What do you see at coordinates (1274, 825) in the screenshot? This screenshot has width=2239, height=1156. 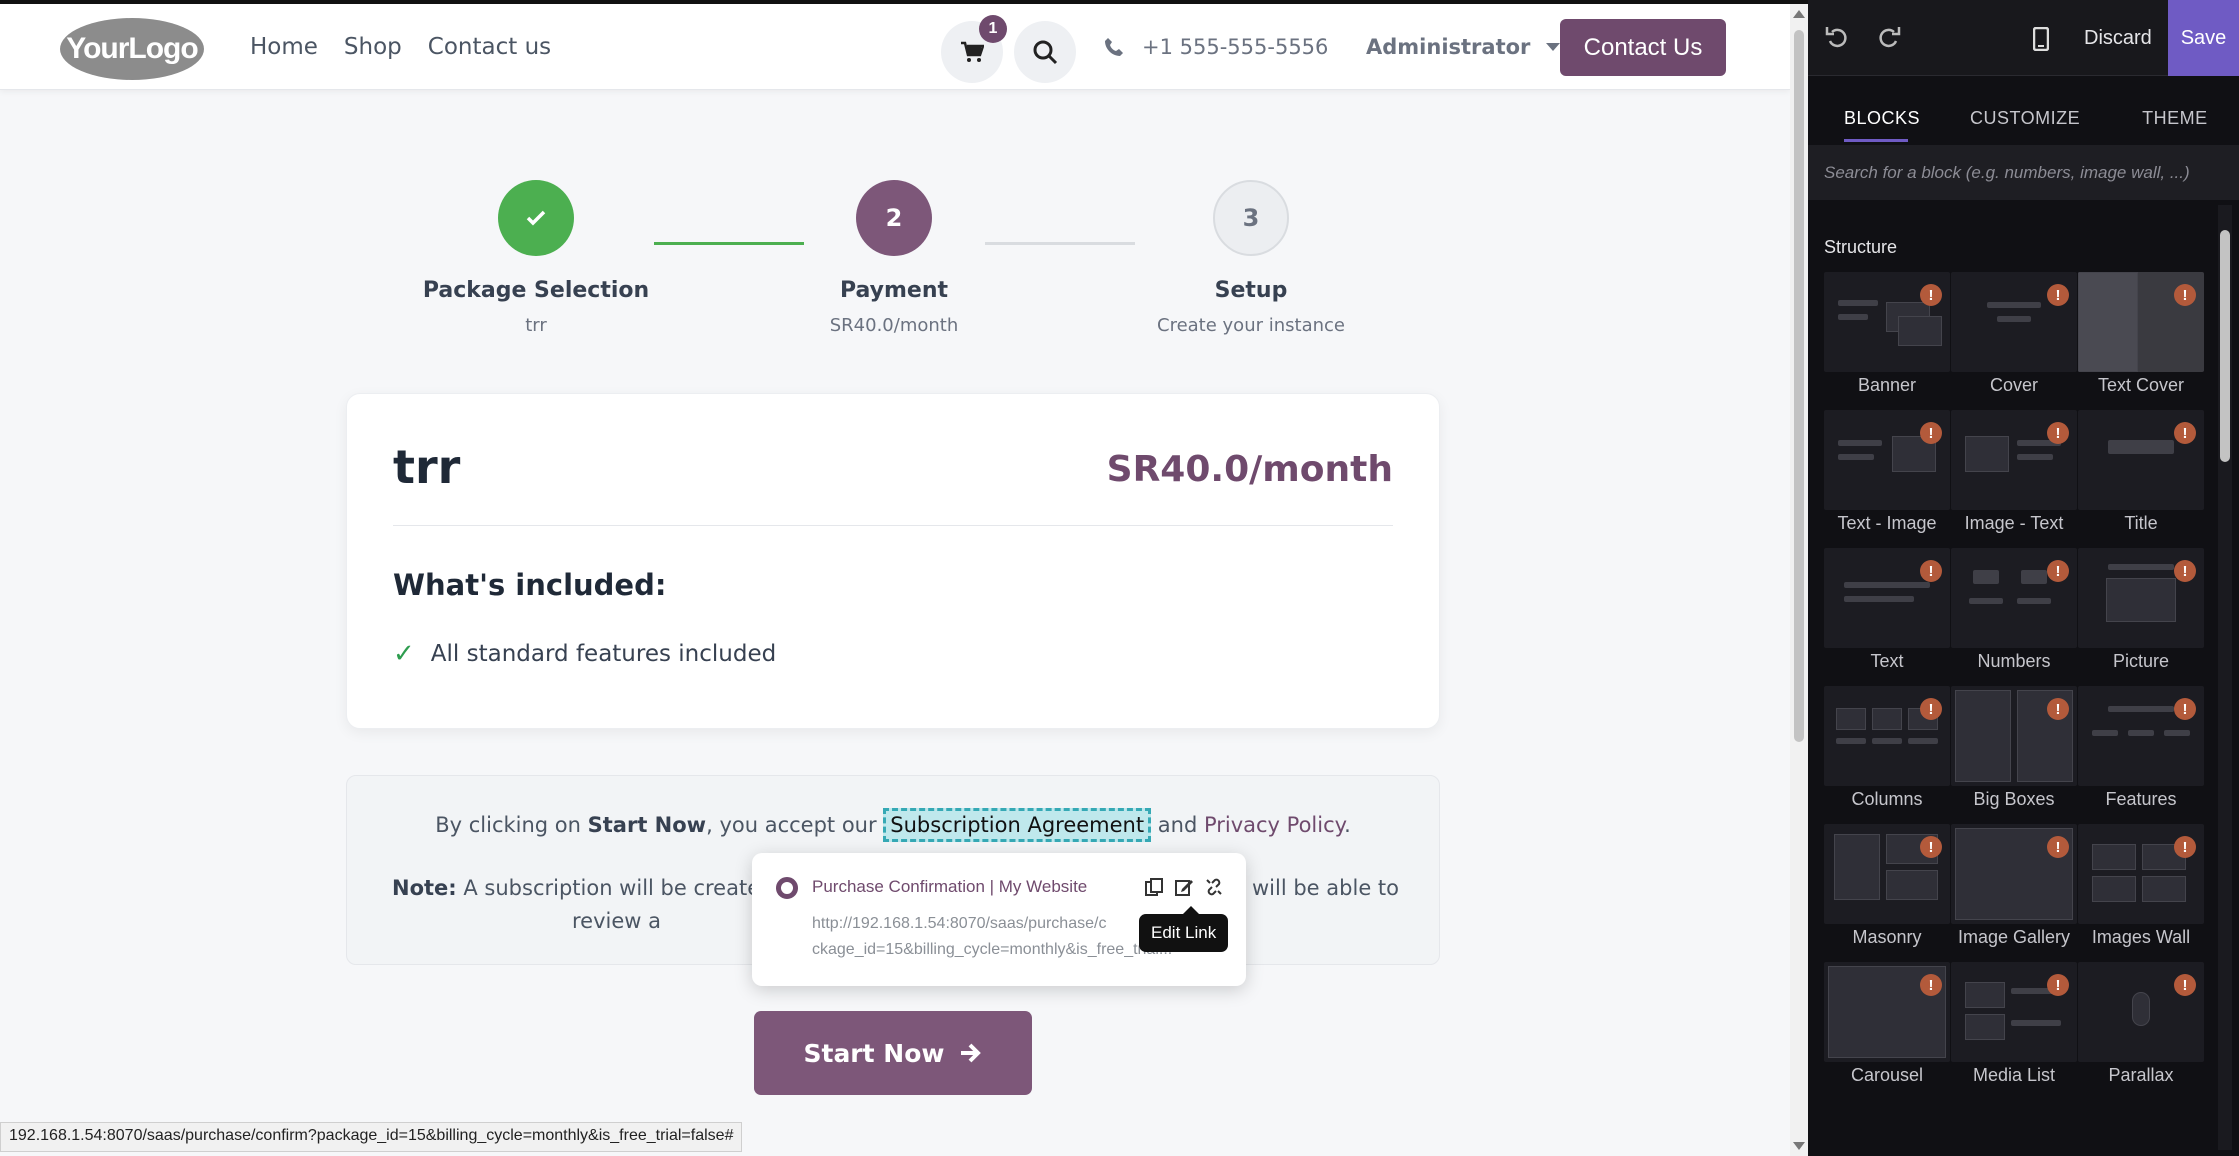 I see `privacy-policy-link: Privacy Policy` at bounding box center [1274, 825].